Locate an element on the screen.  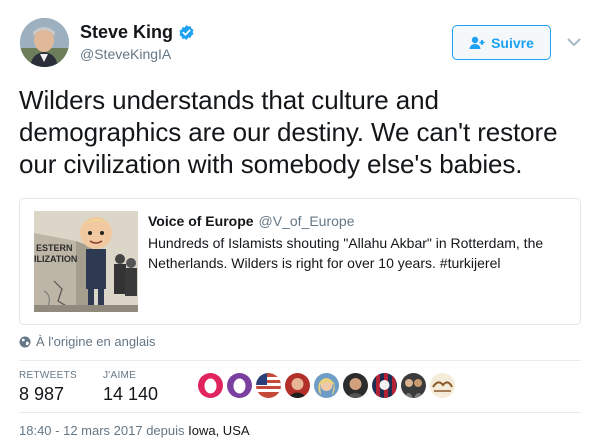
quoted-author-name: Voice of Europe is located at coordinates (201, 221).